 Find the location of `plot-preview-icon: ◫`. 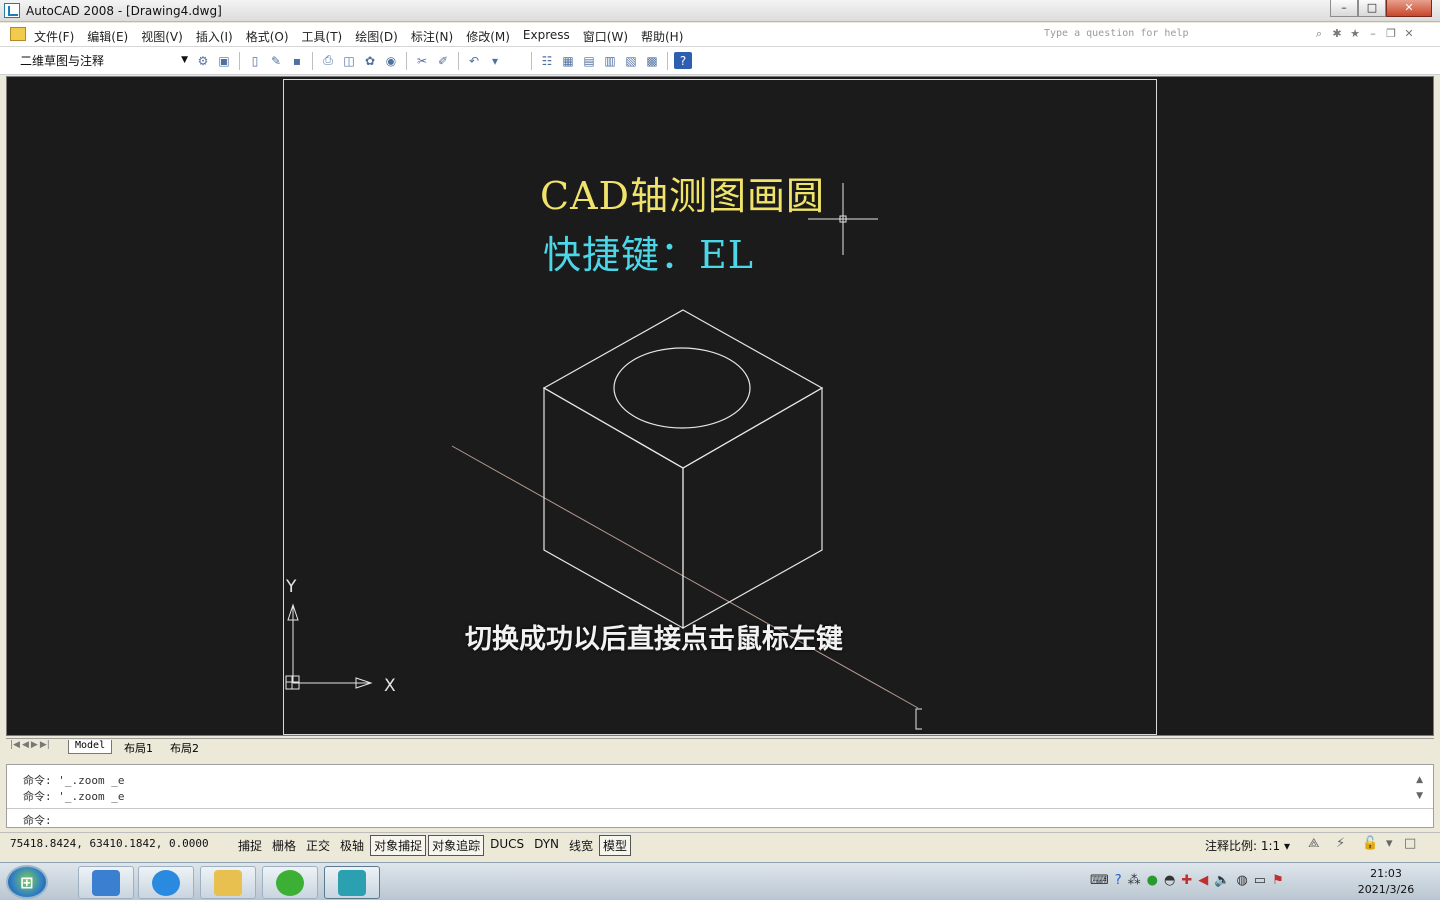

plot-preview-icon: ◫ is located at coordinates (349, 60).